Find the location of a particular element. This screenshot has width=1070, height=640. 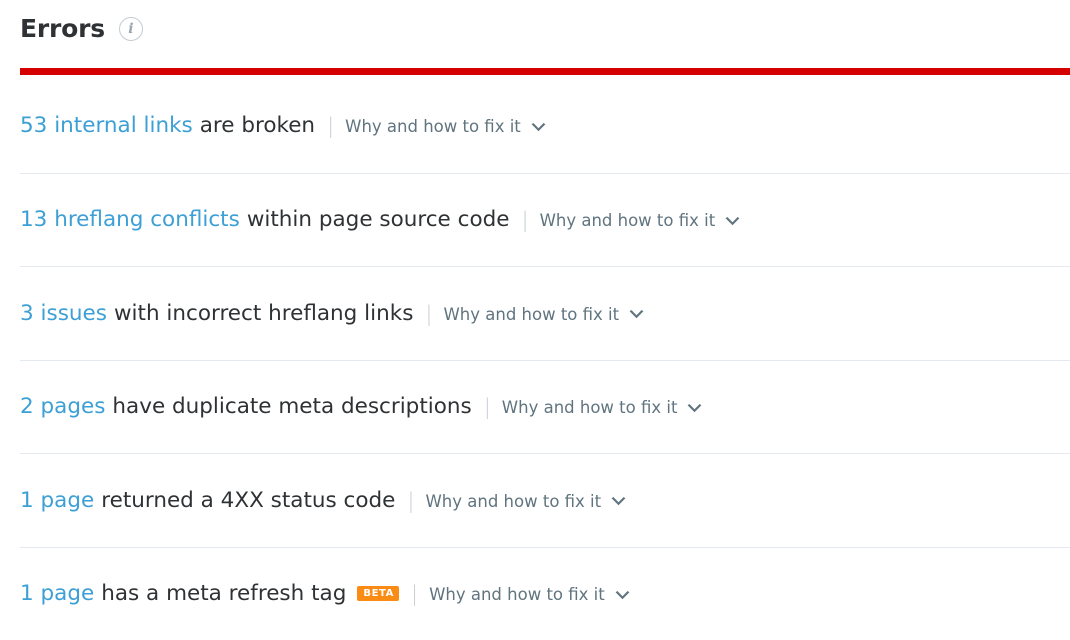

issue-count-link: 3 issues is located at coordinates (63, 314).